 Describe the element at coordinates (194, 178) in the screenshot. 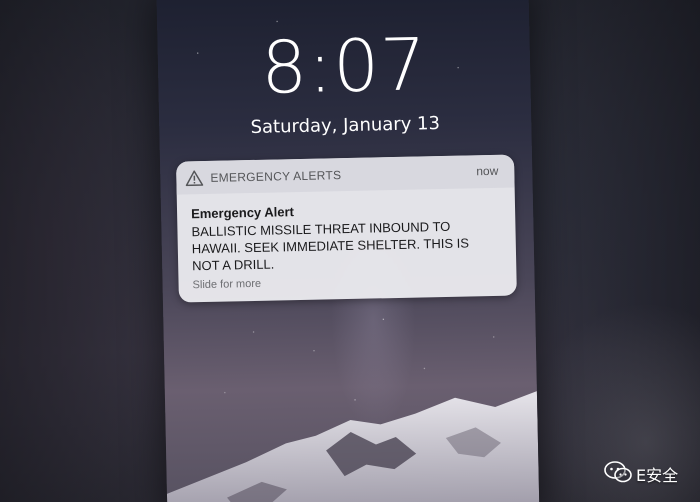

I see `warning-triangle-icon` at that location.